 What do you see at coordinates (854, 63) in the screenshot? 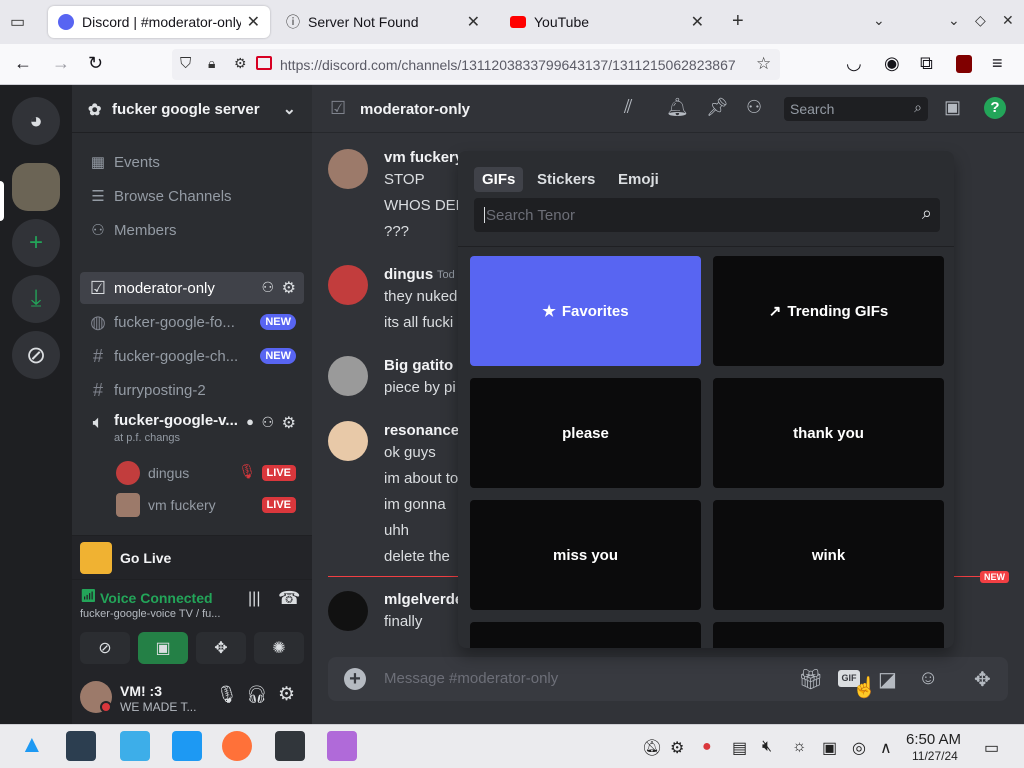
I see `pocket-icon: ◡` at bounding box center [854, 63].